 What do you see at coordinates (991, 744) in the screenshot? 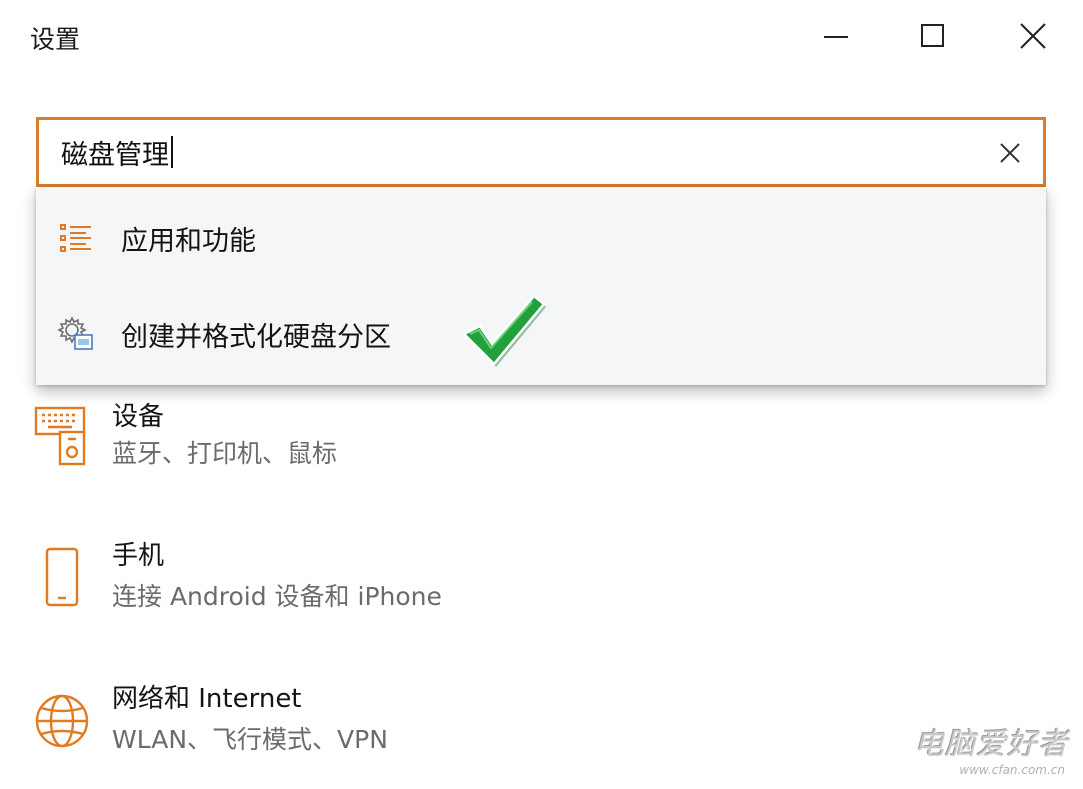
I see `watermark-logo-text: 电脑爱好者` at bounding box center [991, 744].